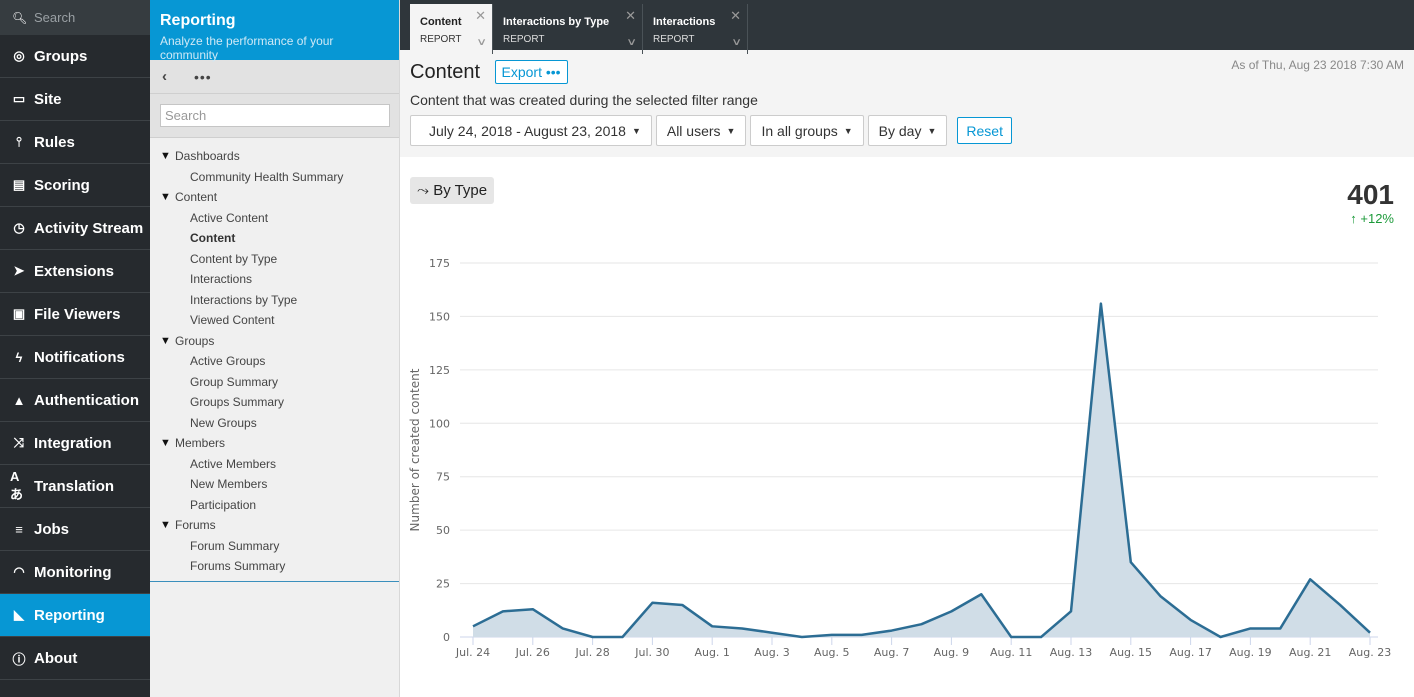 This screenshot has height=697, width=1414. Describe the element at coordinates (89, 228) in the screenshot. I see `nav-item-label: Activity Stream` at that location.